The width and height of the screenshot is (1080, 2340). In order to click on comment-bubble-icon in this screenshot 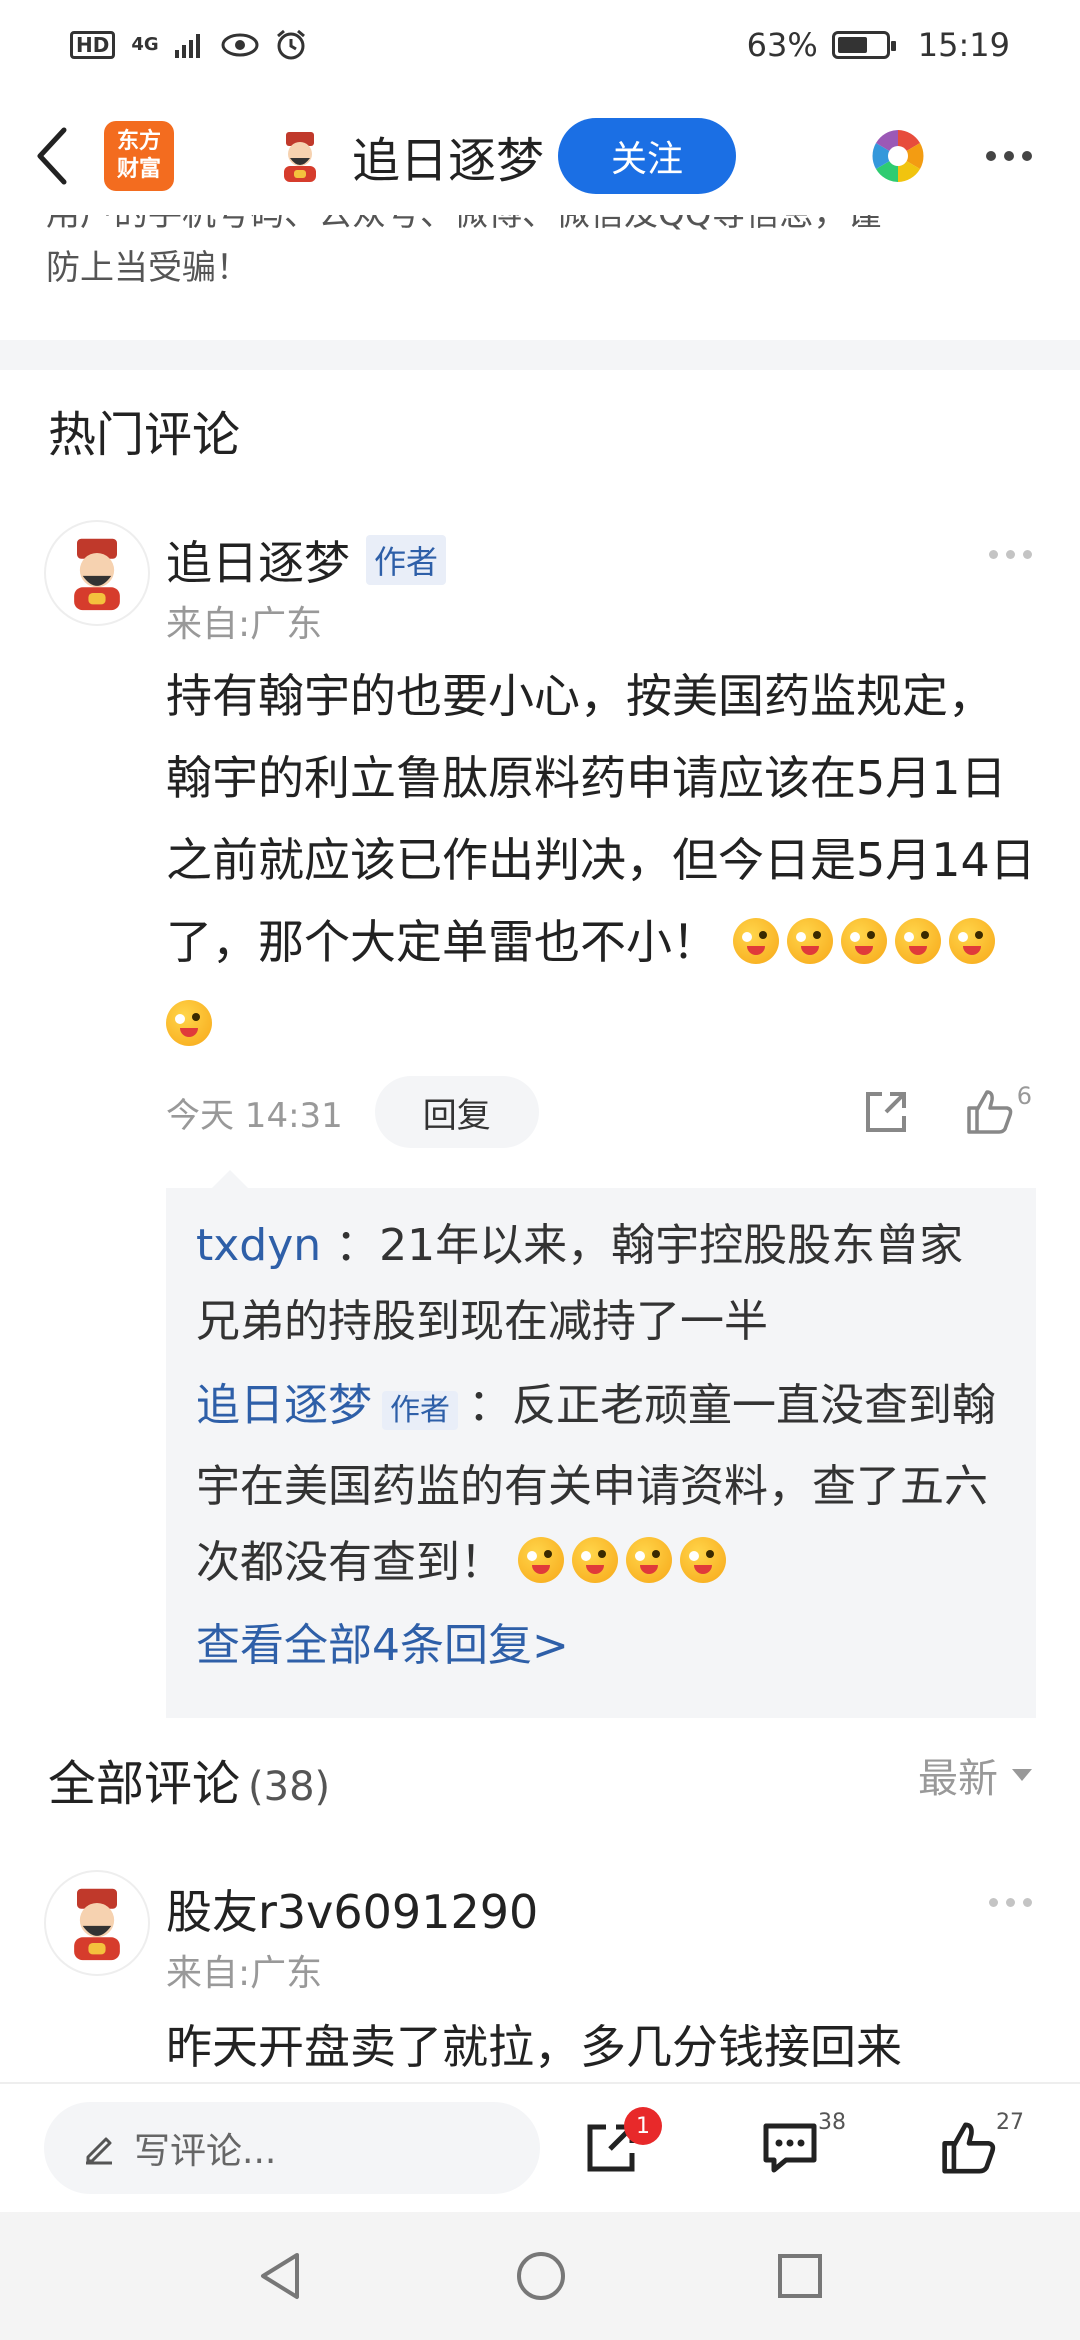, I will do `click(790, 2148)`.